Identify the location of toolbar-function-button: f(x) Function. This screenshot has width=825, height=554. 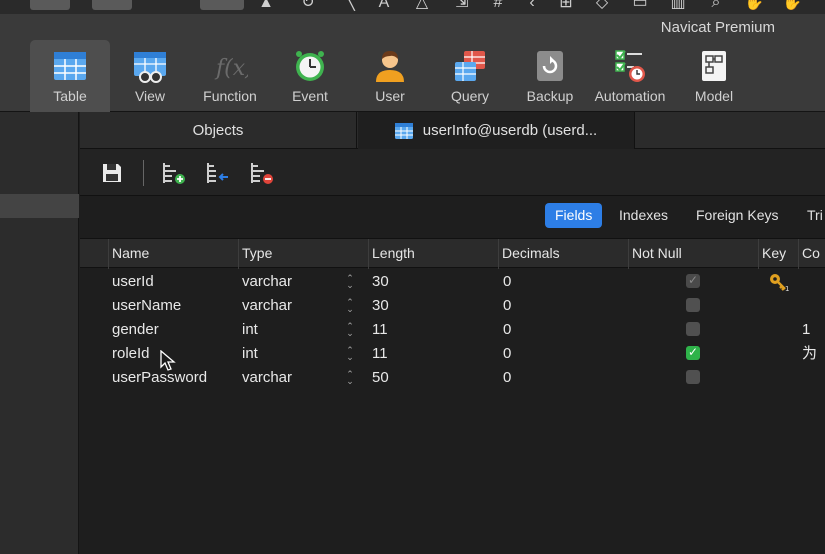
(230, 76).